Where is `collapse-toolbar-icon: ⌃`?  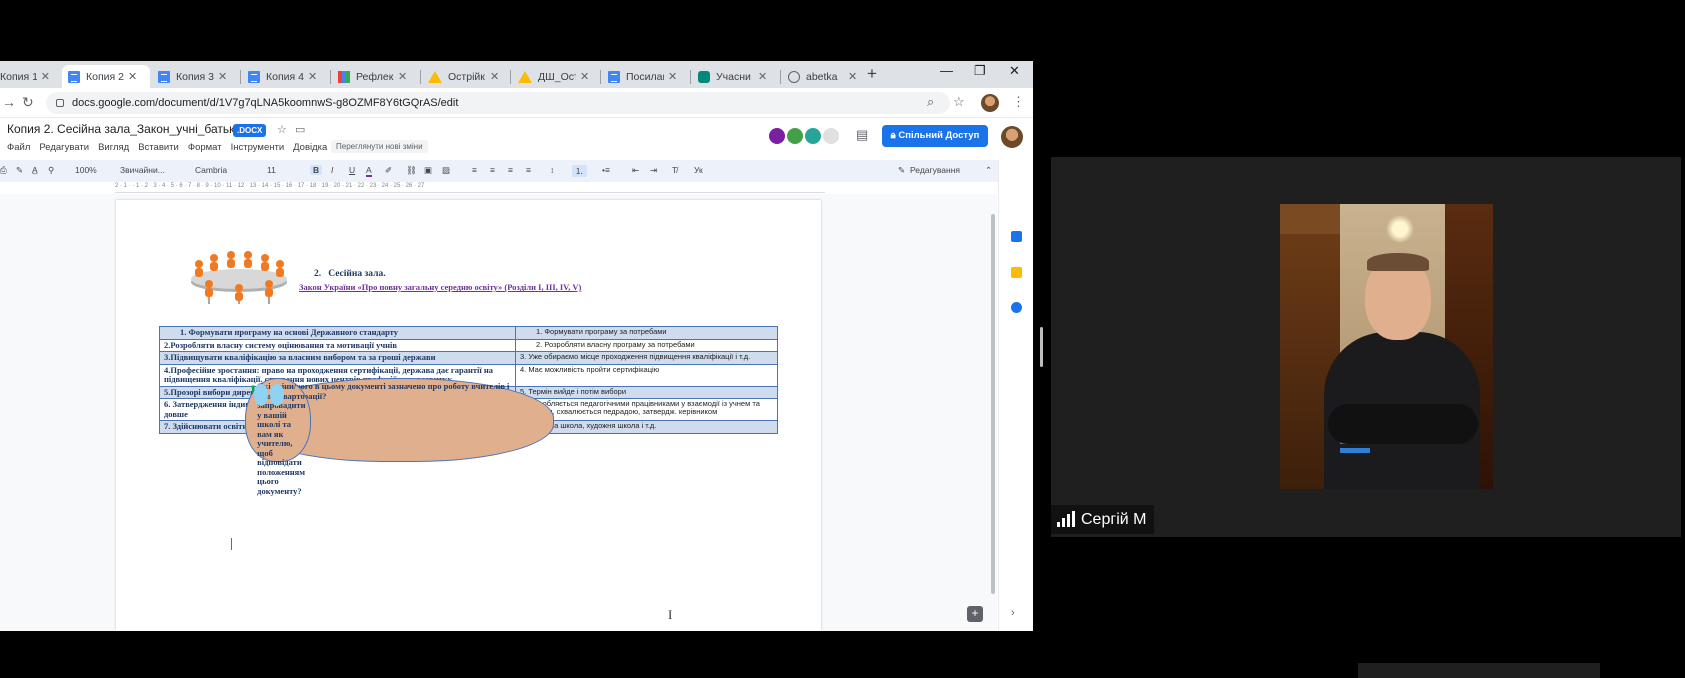 collapse-toolbar-icon: ⌃ is located at coordinates (988, 170).